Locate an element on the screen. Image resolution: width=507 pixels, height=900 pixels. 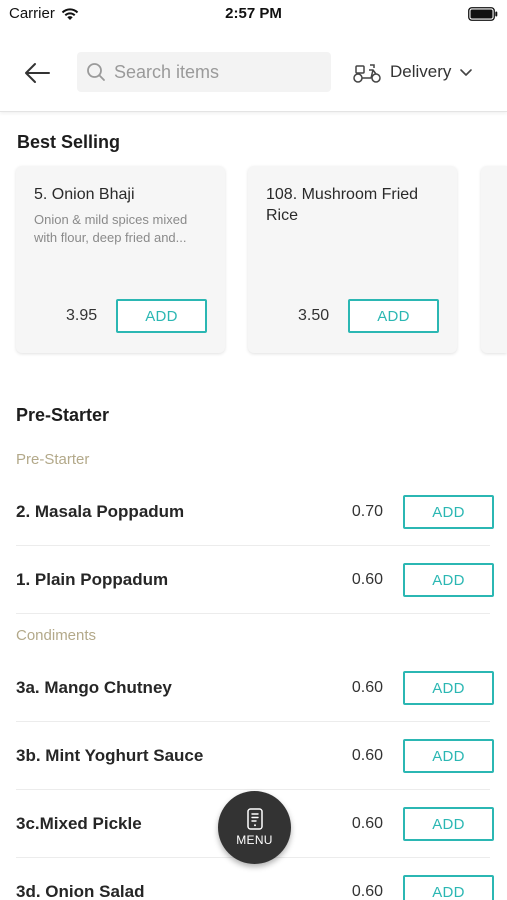
category-title: Pre-Starter is located at coordinates (63, 415).